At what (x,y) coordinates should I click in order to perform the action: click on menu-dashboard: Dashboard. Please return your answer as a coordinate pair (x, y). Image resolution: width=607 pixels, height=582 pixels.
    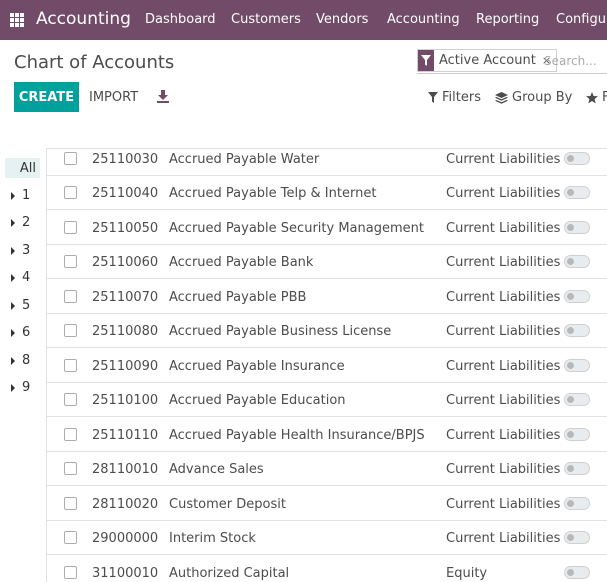
    Looking at the image, I should click on (180, 19).